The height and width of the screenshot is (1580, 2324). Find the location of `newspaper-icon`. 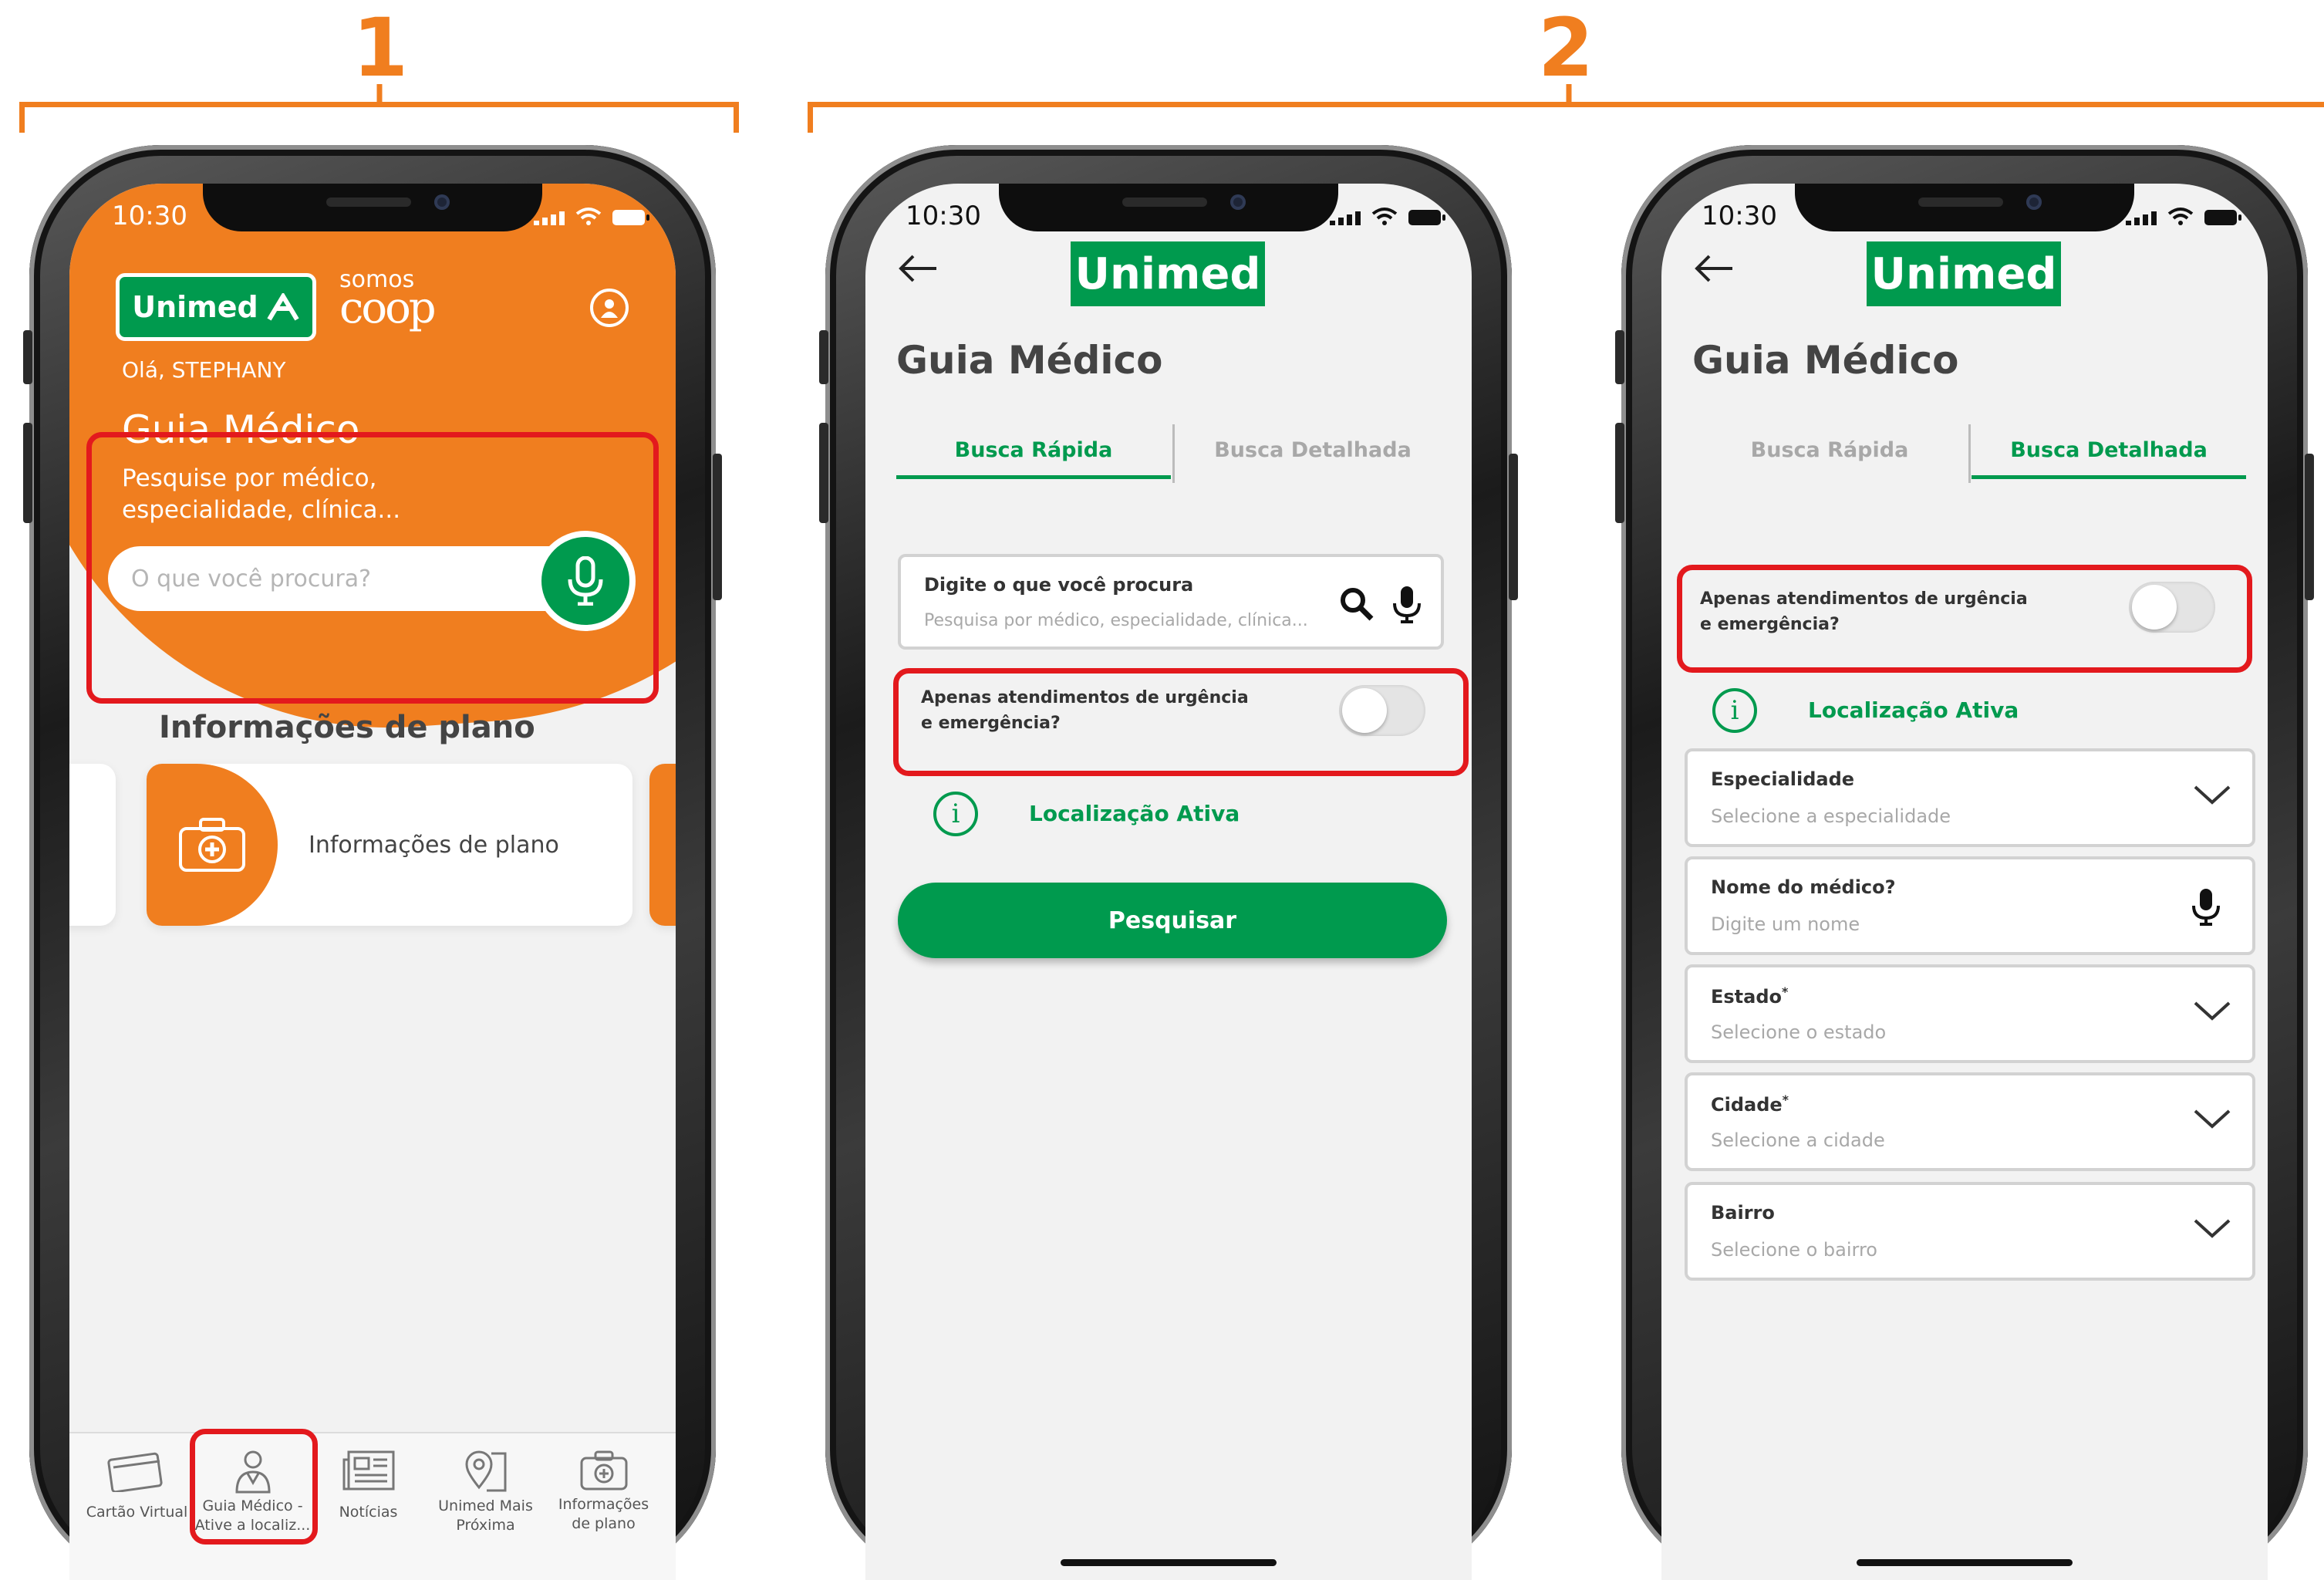

newspaper-icon is located at coordinates (368, 1470).